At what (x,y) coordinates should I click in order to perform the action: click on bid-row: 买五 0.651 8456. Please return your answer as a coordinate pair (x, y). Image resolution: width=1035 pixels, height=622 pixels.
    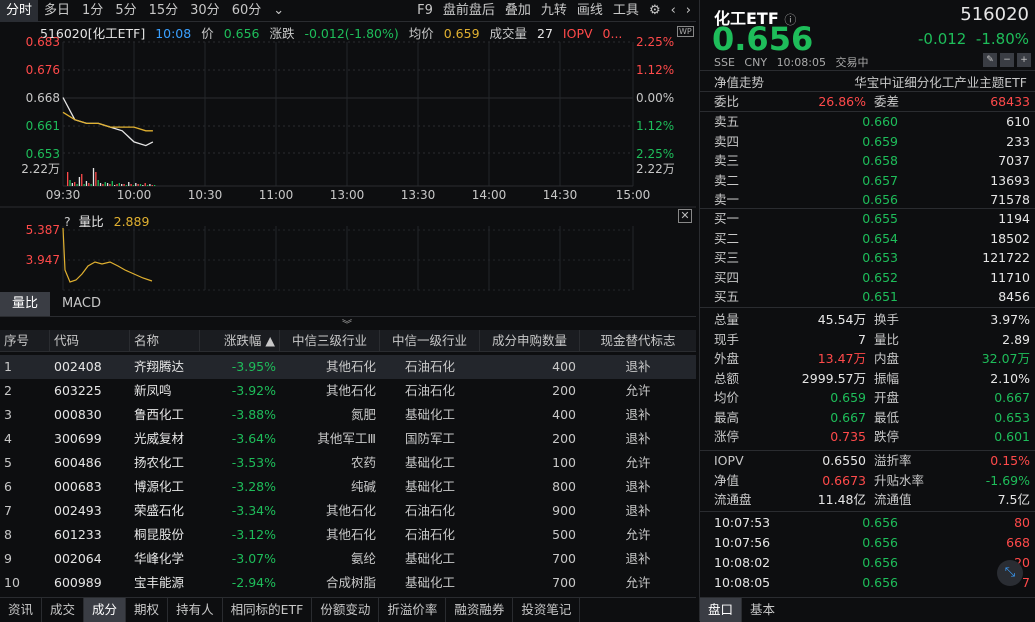
    Looking at the image, I should click on (867, 297).